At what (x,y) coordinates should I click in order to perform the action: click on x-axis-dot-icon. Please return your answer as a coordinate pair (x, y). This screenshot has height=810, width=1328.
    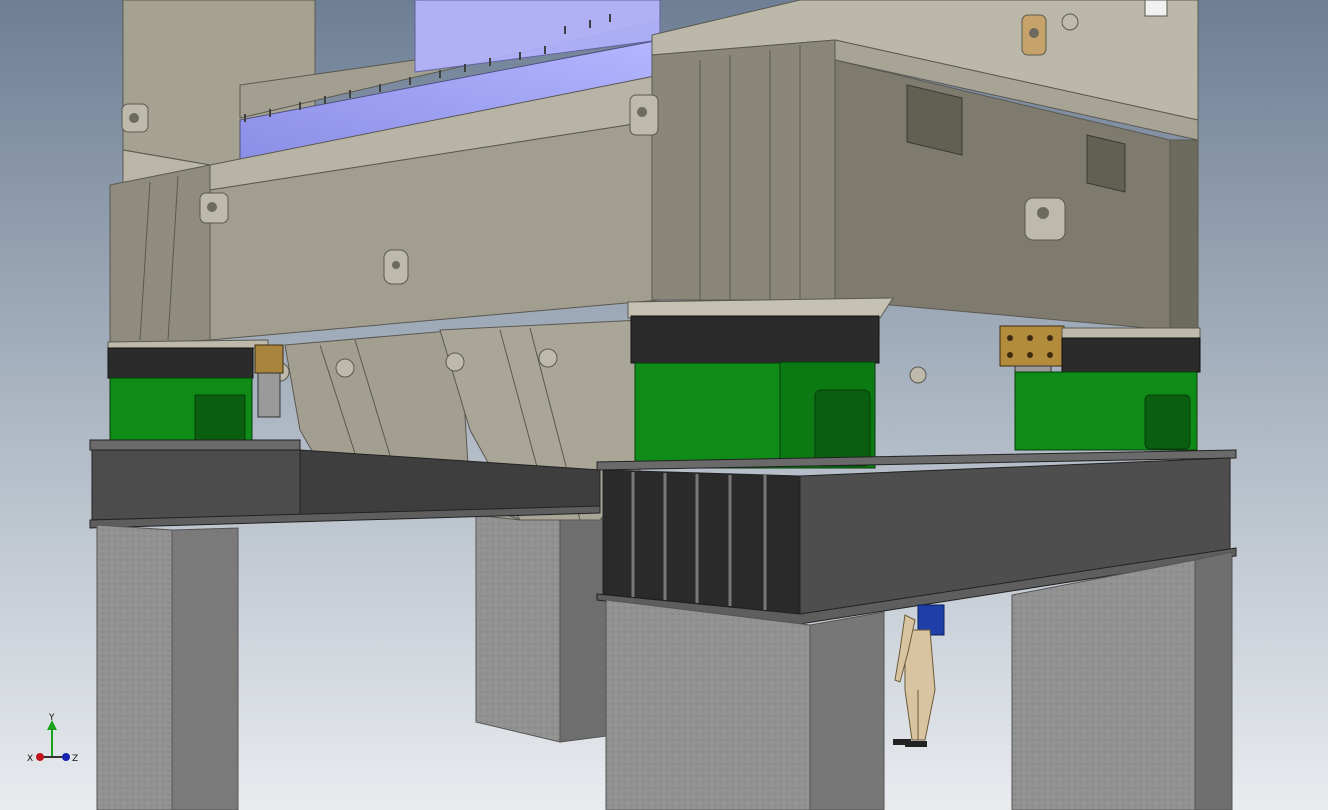
    Looking at the image, I should click on (40, 757).